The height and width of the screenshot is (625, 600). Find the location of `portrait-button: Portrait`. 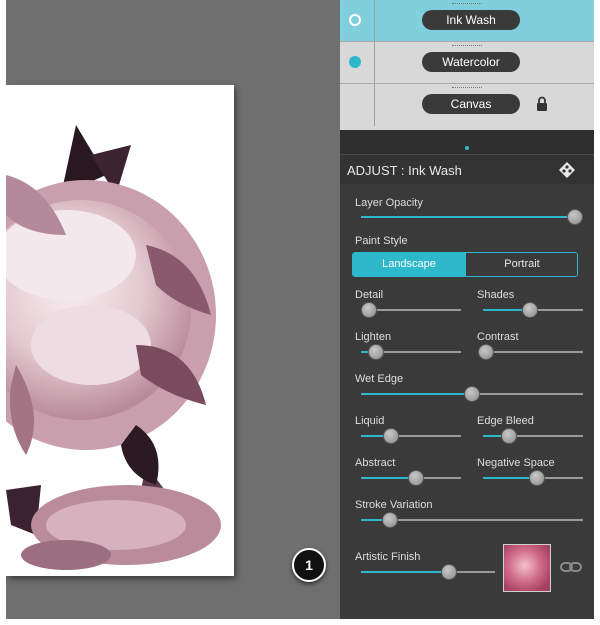

portrait-button: Portrait is located at coordinates (521, 264).